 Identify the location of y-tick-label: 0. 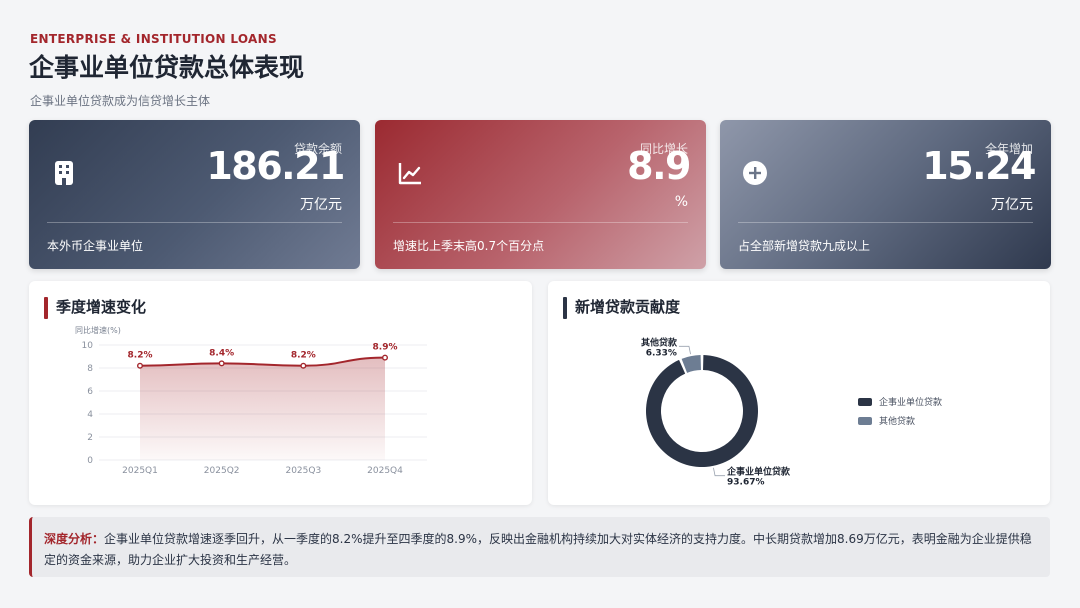
(90, 461).